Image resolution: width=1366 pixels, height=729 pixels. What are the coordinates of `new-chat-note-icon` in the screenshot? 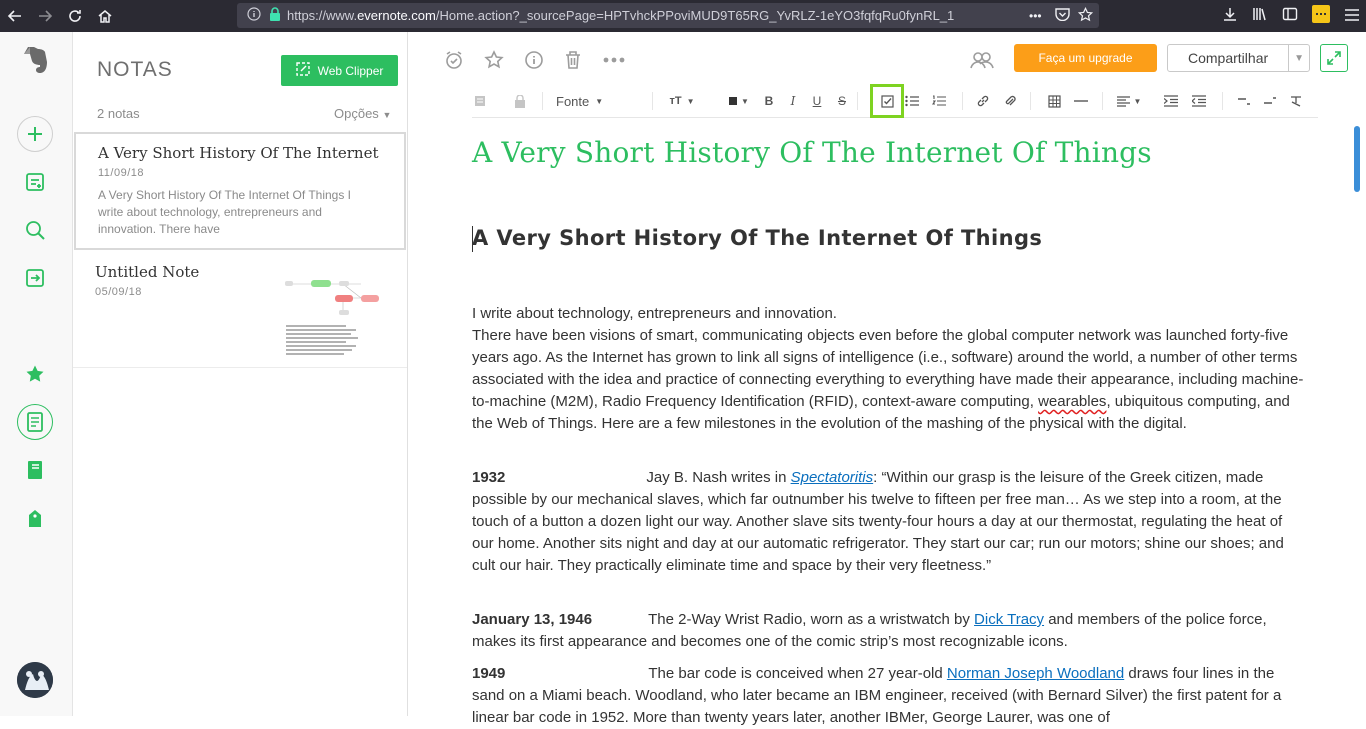 It's located at (35, 182).